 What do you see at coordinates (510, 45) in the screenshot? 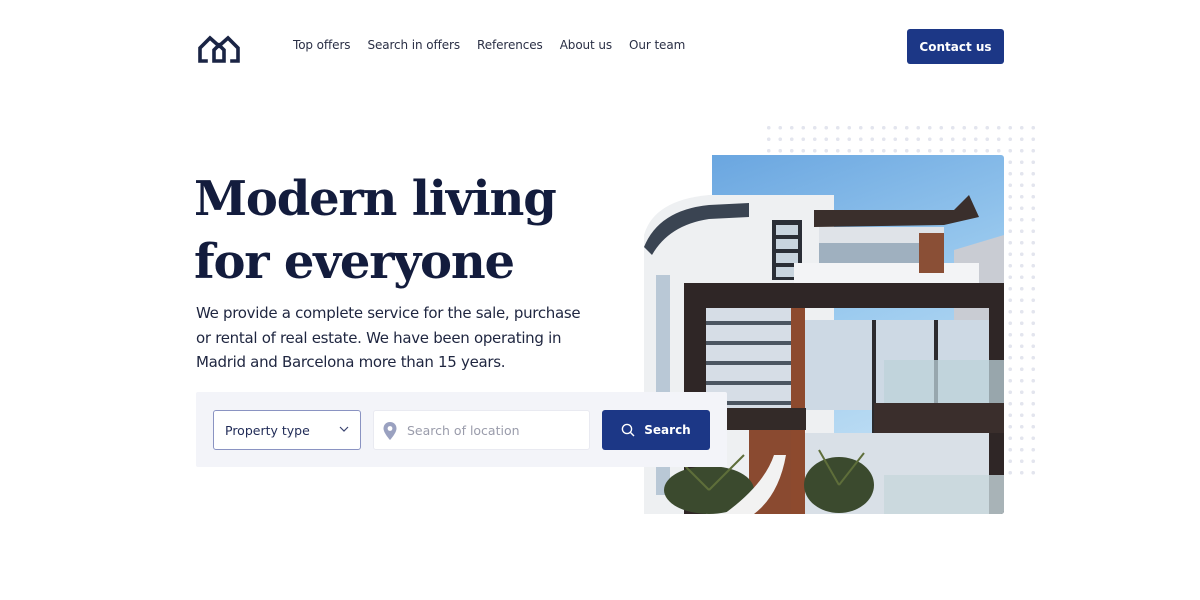
I see `nav-references: References` at bounding box center [510, 45].